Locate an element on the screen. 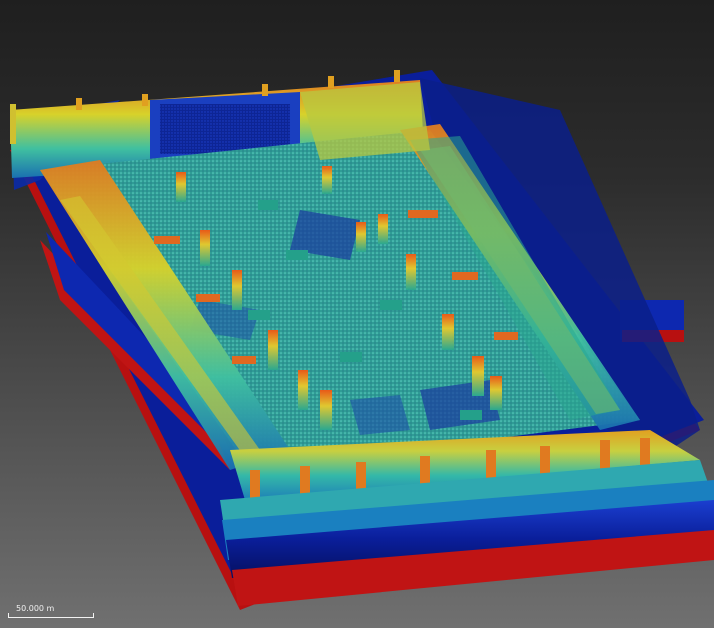 Image resolution: width=714 pixels, height=628 pixels. scale-bar: 50.000 m is located at coordinates (51, 611).